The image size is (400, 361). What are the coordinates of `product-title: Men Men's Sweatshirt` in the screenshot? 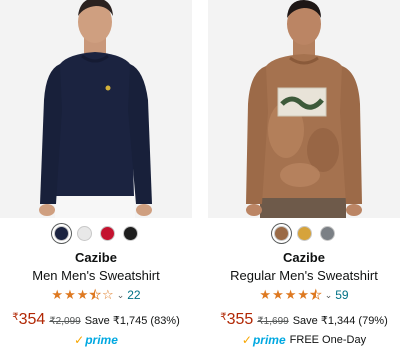 It's located at (96, 275).